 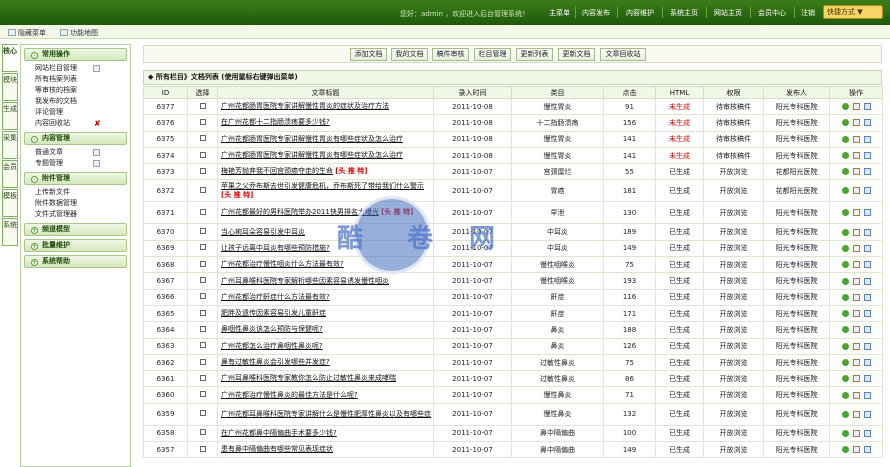 What do you see at coordinates (277, 171) in the screenshot?
I see `article-title-link: 梅艳芳抛弃我不回宫颈癌夺走的生命` at bounding box center [277, 171].